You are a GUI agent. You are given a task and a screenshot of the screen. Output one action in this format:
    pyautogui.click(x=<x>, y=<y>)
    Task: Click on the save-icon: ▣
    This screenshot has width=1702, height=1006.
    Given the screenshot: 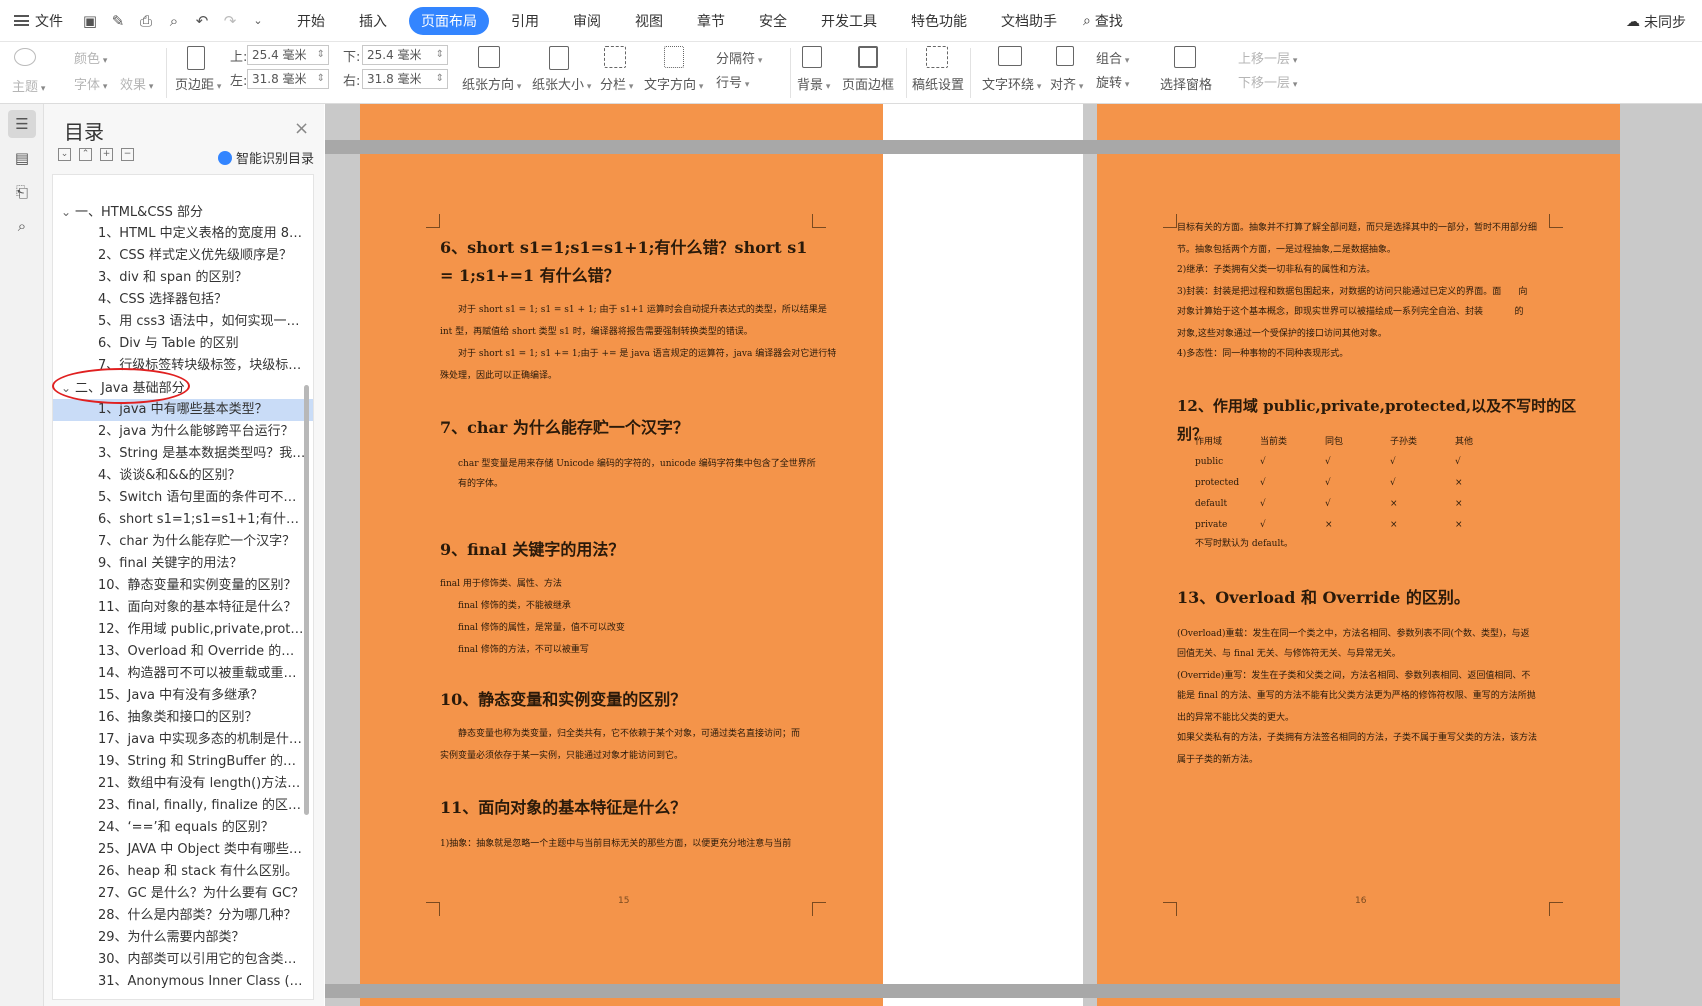 What is the action you would take?
    pyautogui.click(x=90, y=21)
    